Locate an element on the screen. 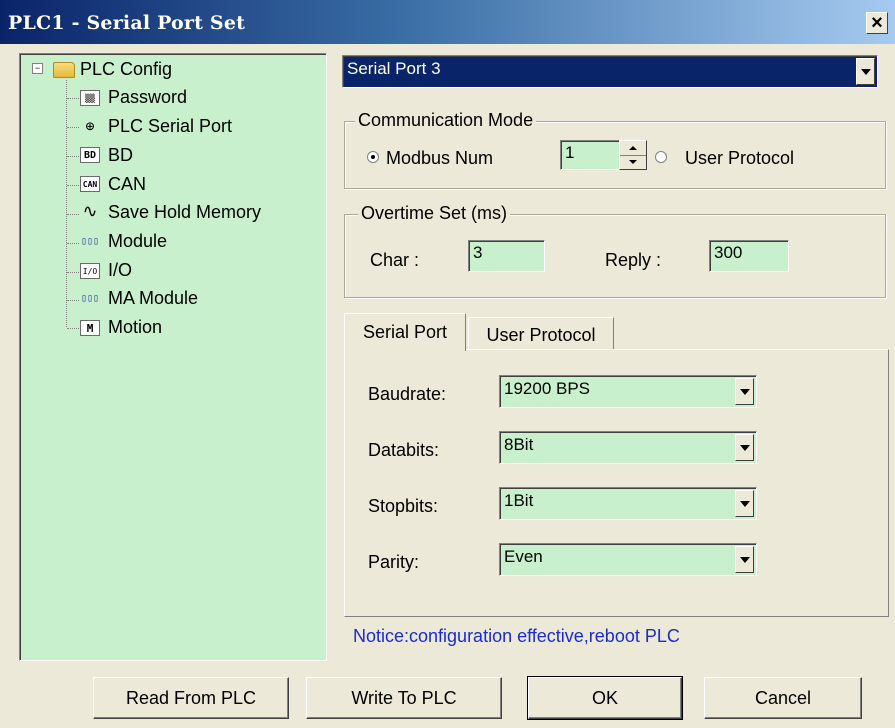 The image size is (895, 728). modbus-radio is located at coordinates (373, 157).